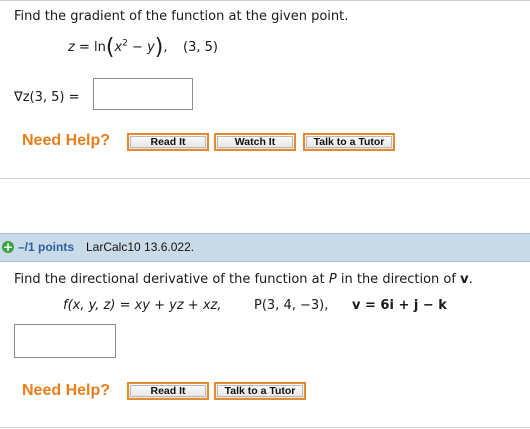 The height and width of the screenshot is (429, 530). What do you see at coordinates (125, 43) in the screenshot?
I see `q1-exponent: 2` at bounding box center [125, 43].